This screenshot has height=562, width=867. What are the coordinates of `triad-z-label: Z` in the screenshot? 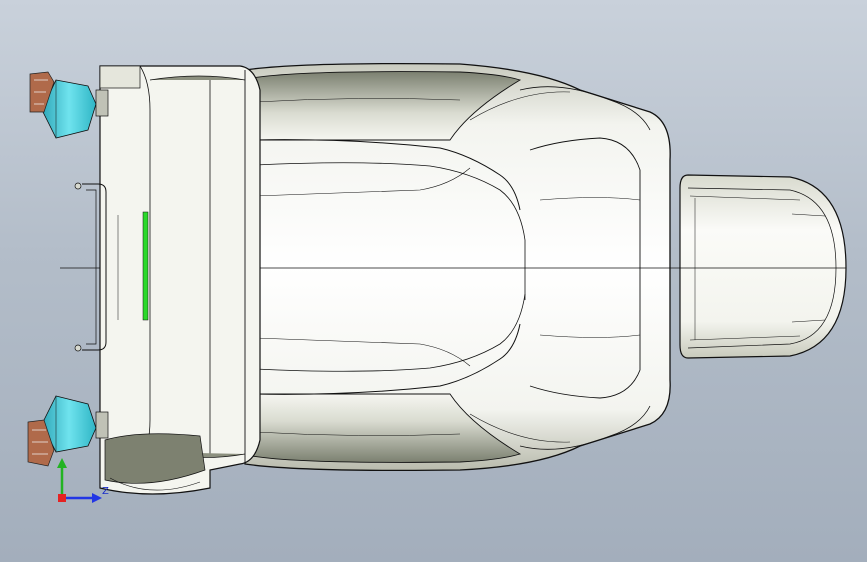 It's located at (105, 491).